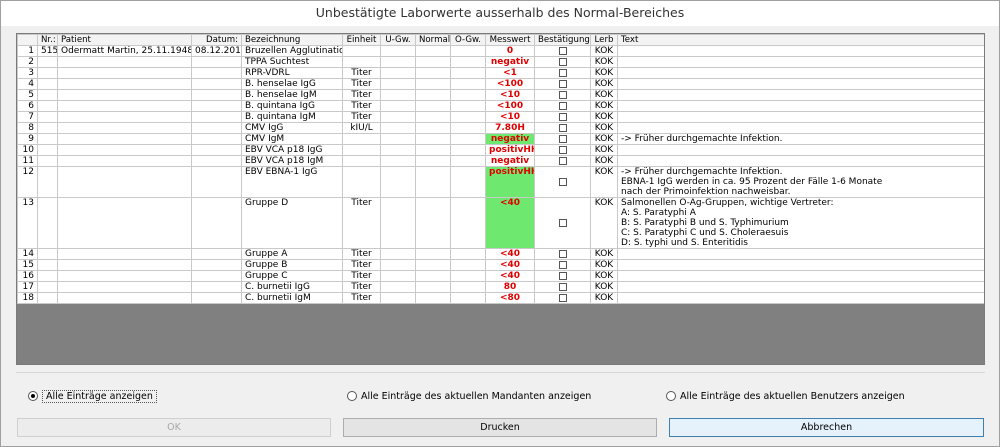  I want to click on col-header-nr: Nr.:, so click(47, 40).